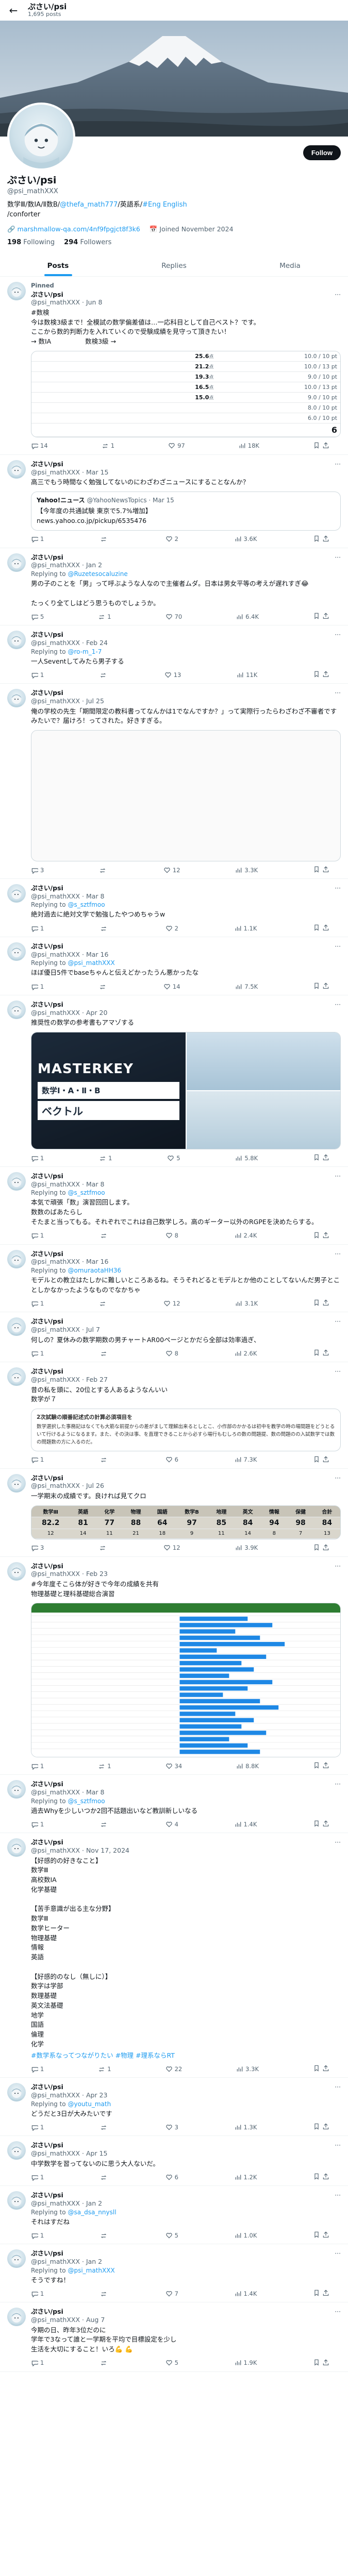 The height and width of the screenshot is (2576, 348). Describe the element at coordinates (174, 265) in the screenshot. I see `tab-replies: Replies` at that location.